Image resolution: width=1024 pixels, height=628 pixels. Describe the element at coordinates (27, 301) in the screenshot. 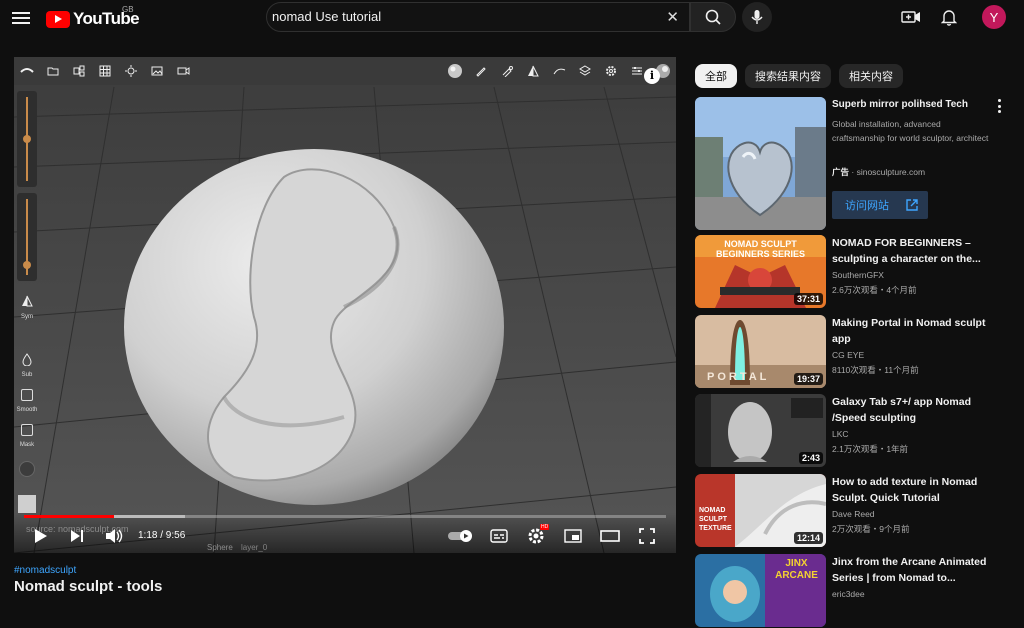

I see `sym-icon` at that location.